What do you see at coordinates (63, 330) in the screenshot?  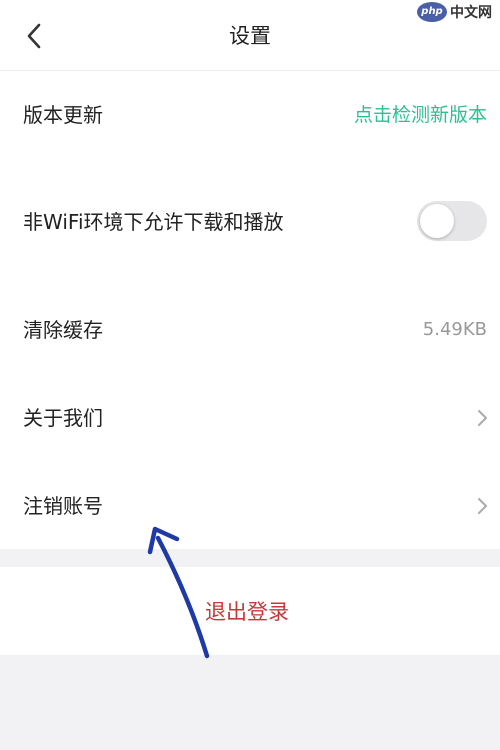 I see `clear-cache-label: 清除缓存` at bounding box center [63, 330].